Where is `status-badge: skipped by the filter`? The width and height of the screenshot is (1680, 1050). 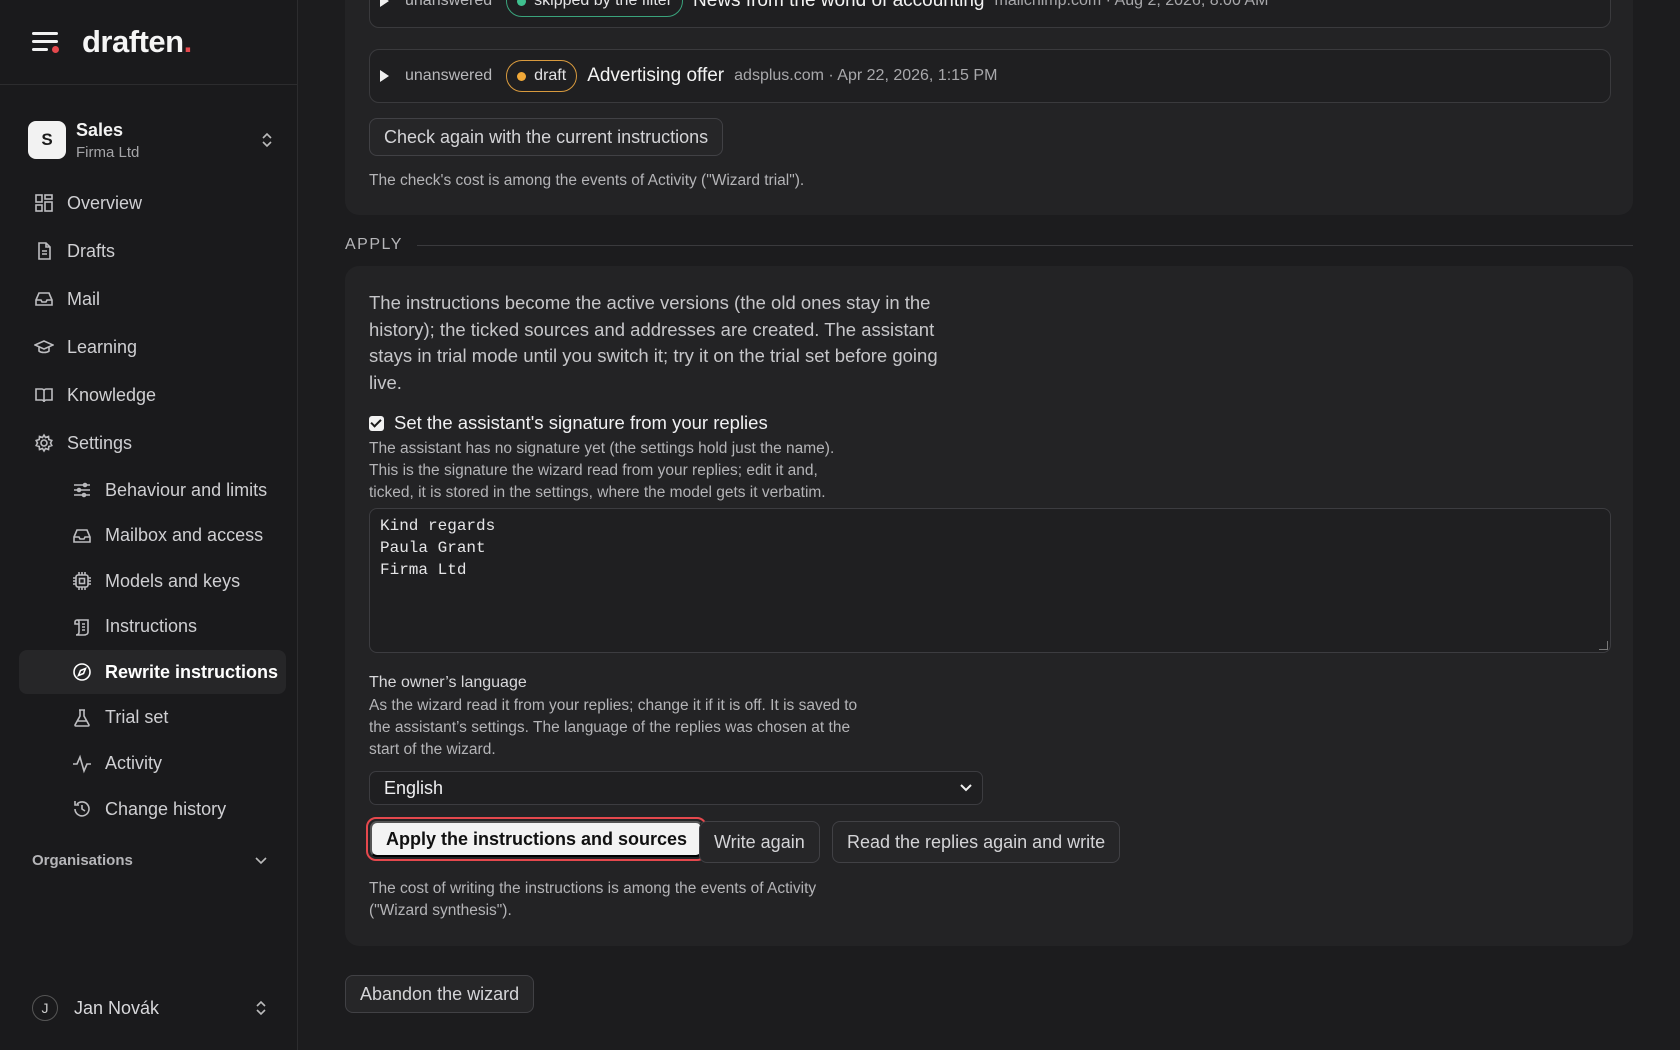
status-badge: skipped by the filter is located at coordinates (595, 8).